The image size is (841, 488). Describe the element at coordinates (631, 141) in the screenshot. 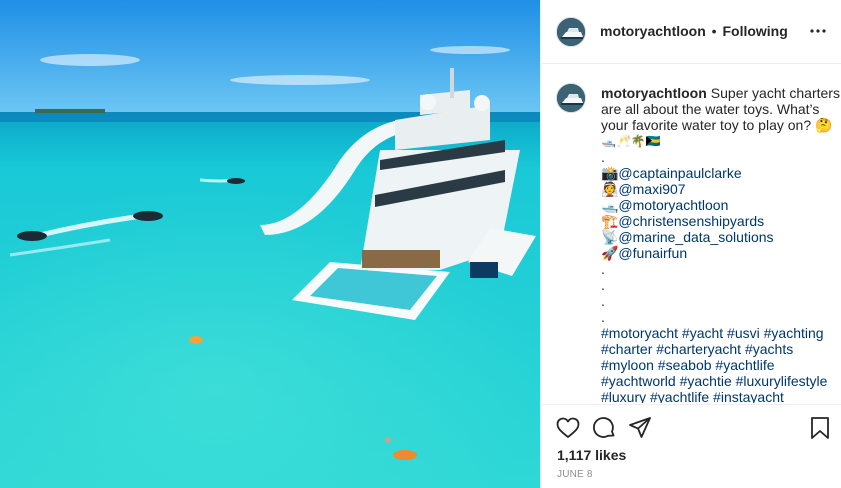

I see `caption-emoji-line: 🛥️🥂🌴🇧🇸` at that location.